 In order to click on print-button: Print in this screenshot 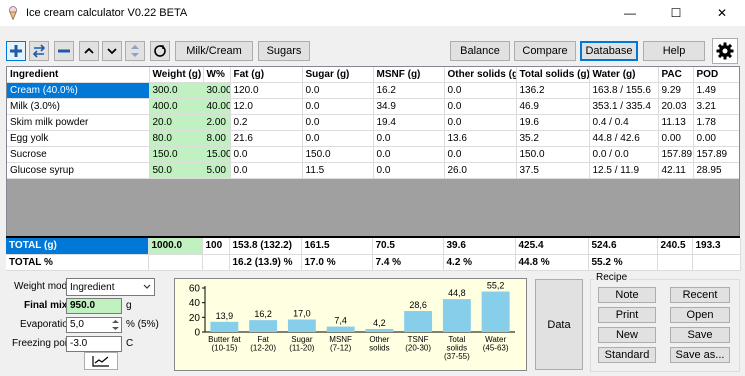, I will do `click(627, 315)`.